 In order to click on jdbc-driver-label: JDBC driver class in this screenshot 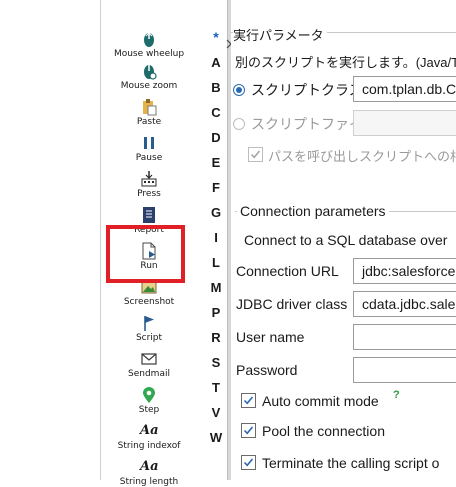, I will do `click(292, 304)`.